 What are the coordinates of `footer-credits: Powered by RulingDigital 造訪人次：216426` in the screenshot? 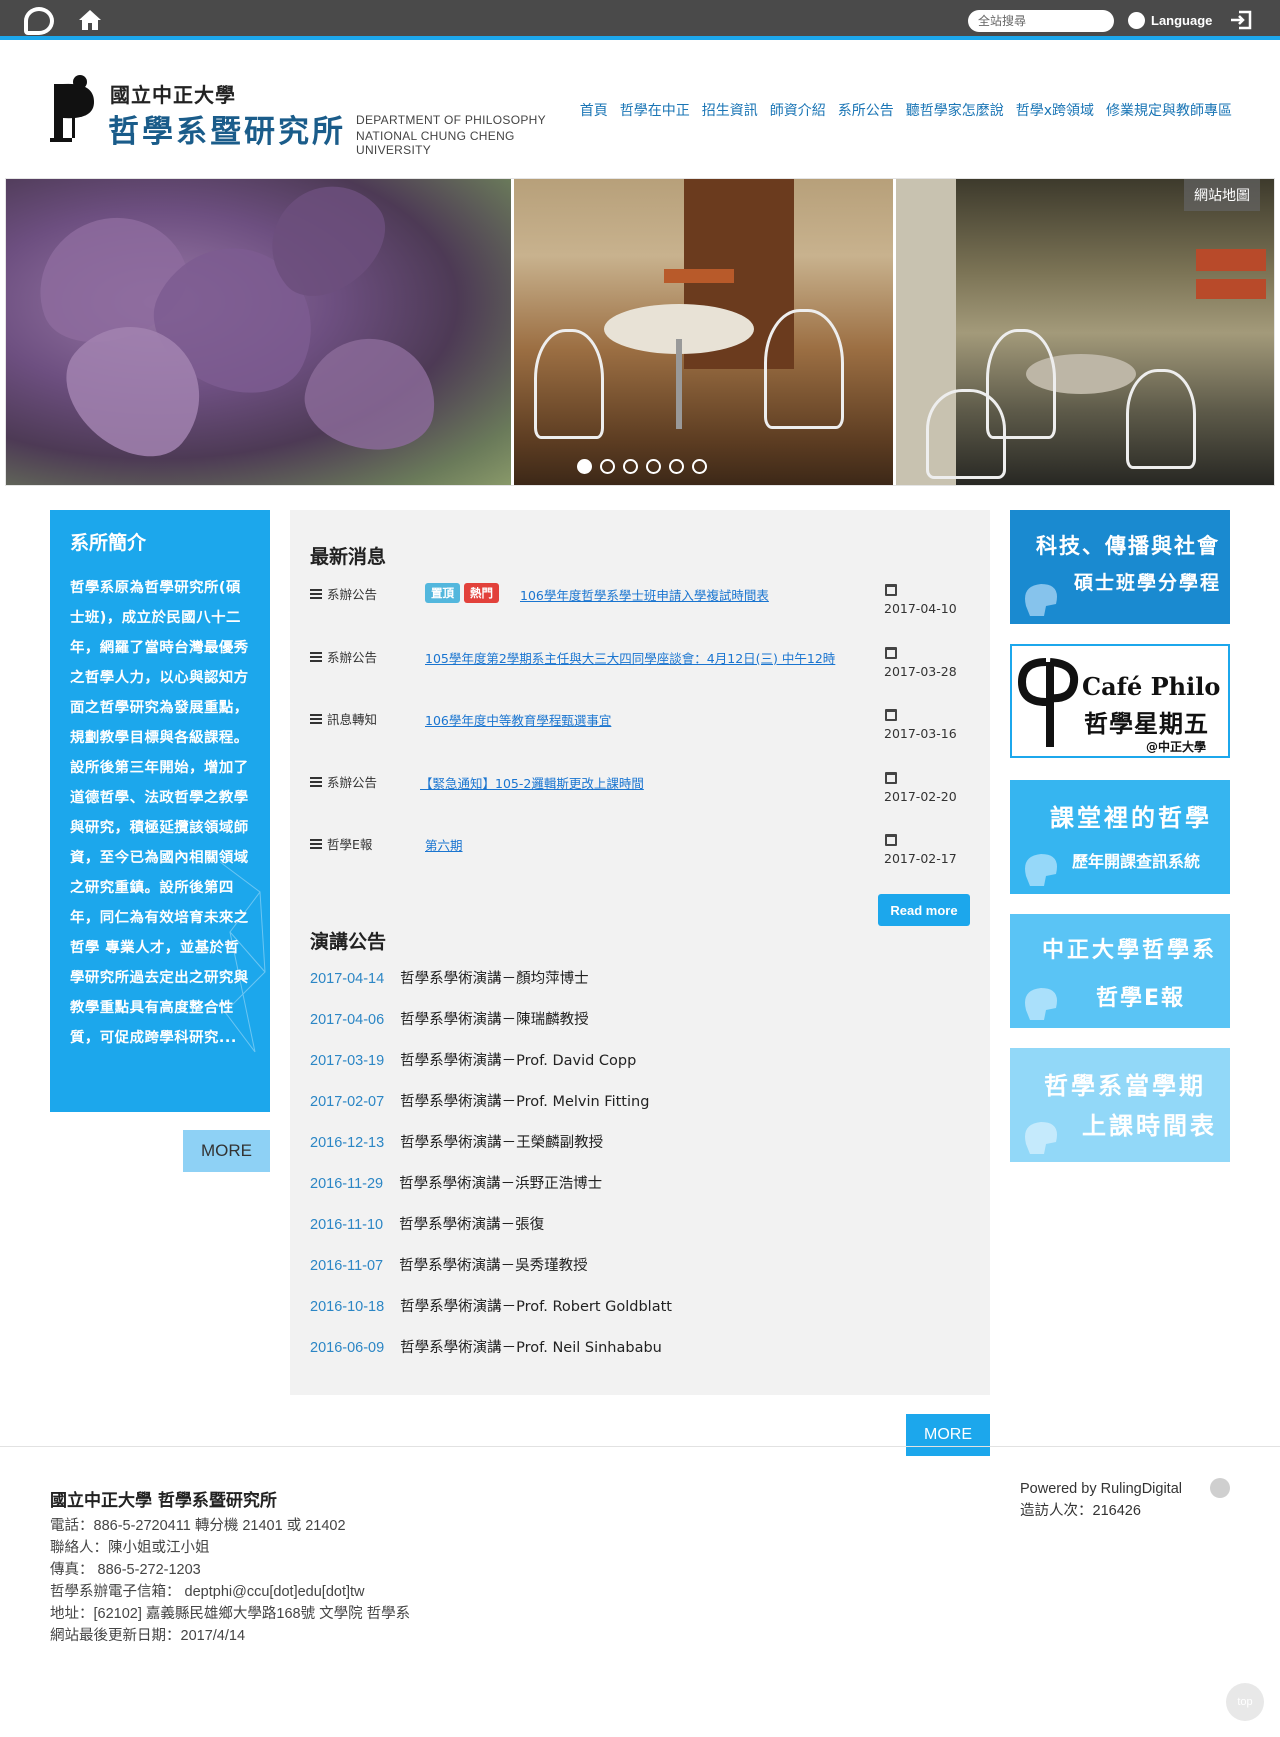 It's located at (1101, 1500).